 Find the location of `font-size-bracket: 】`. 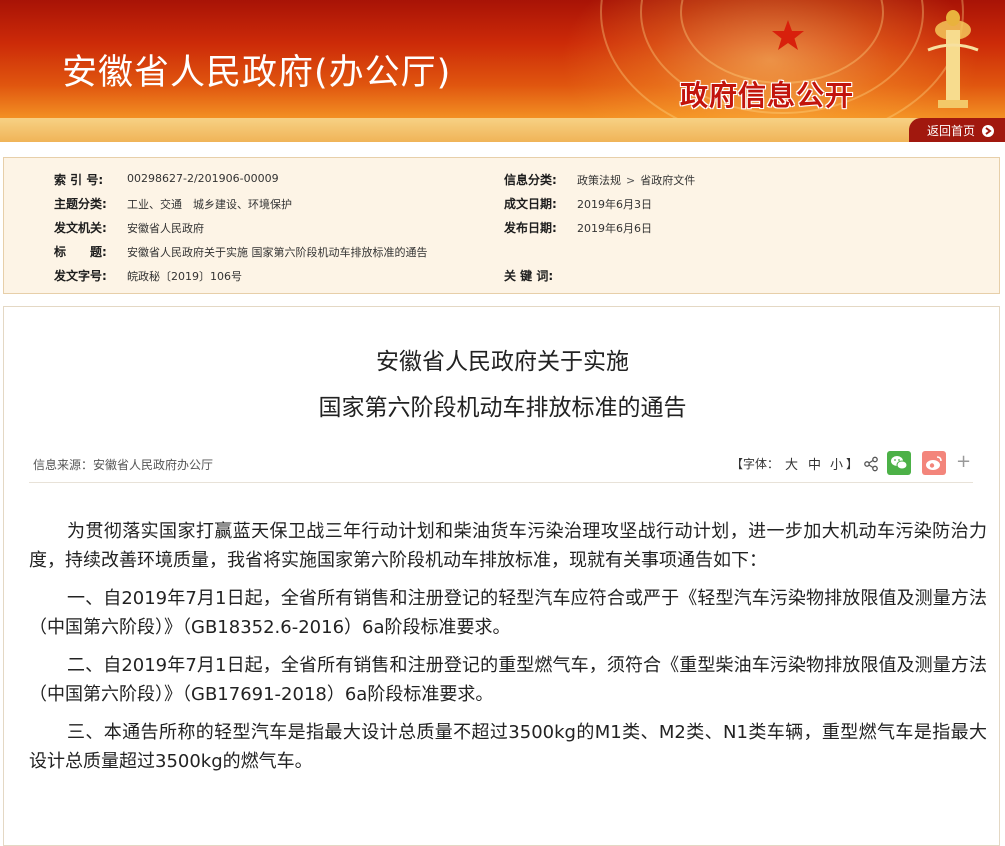

font-size-bracket: 】 is located at coordinates (852, 464).